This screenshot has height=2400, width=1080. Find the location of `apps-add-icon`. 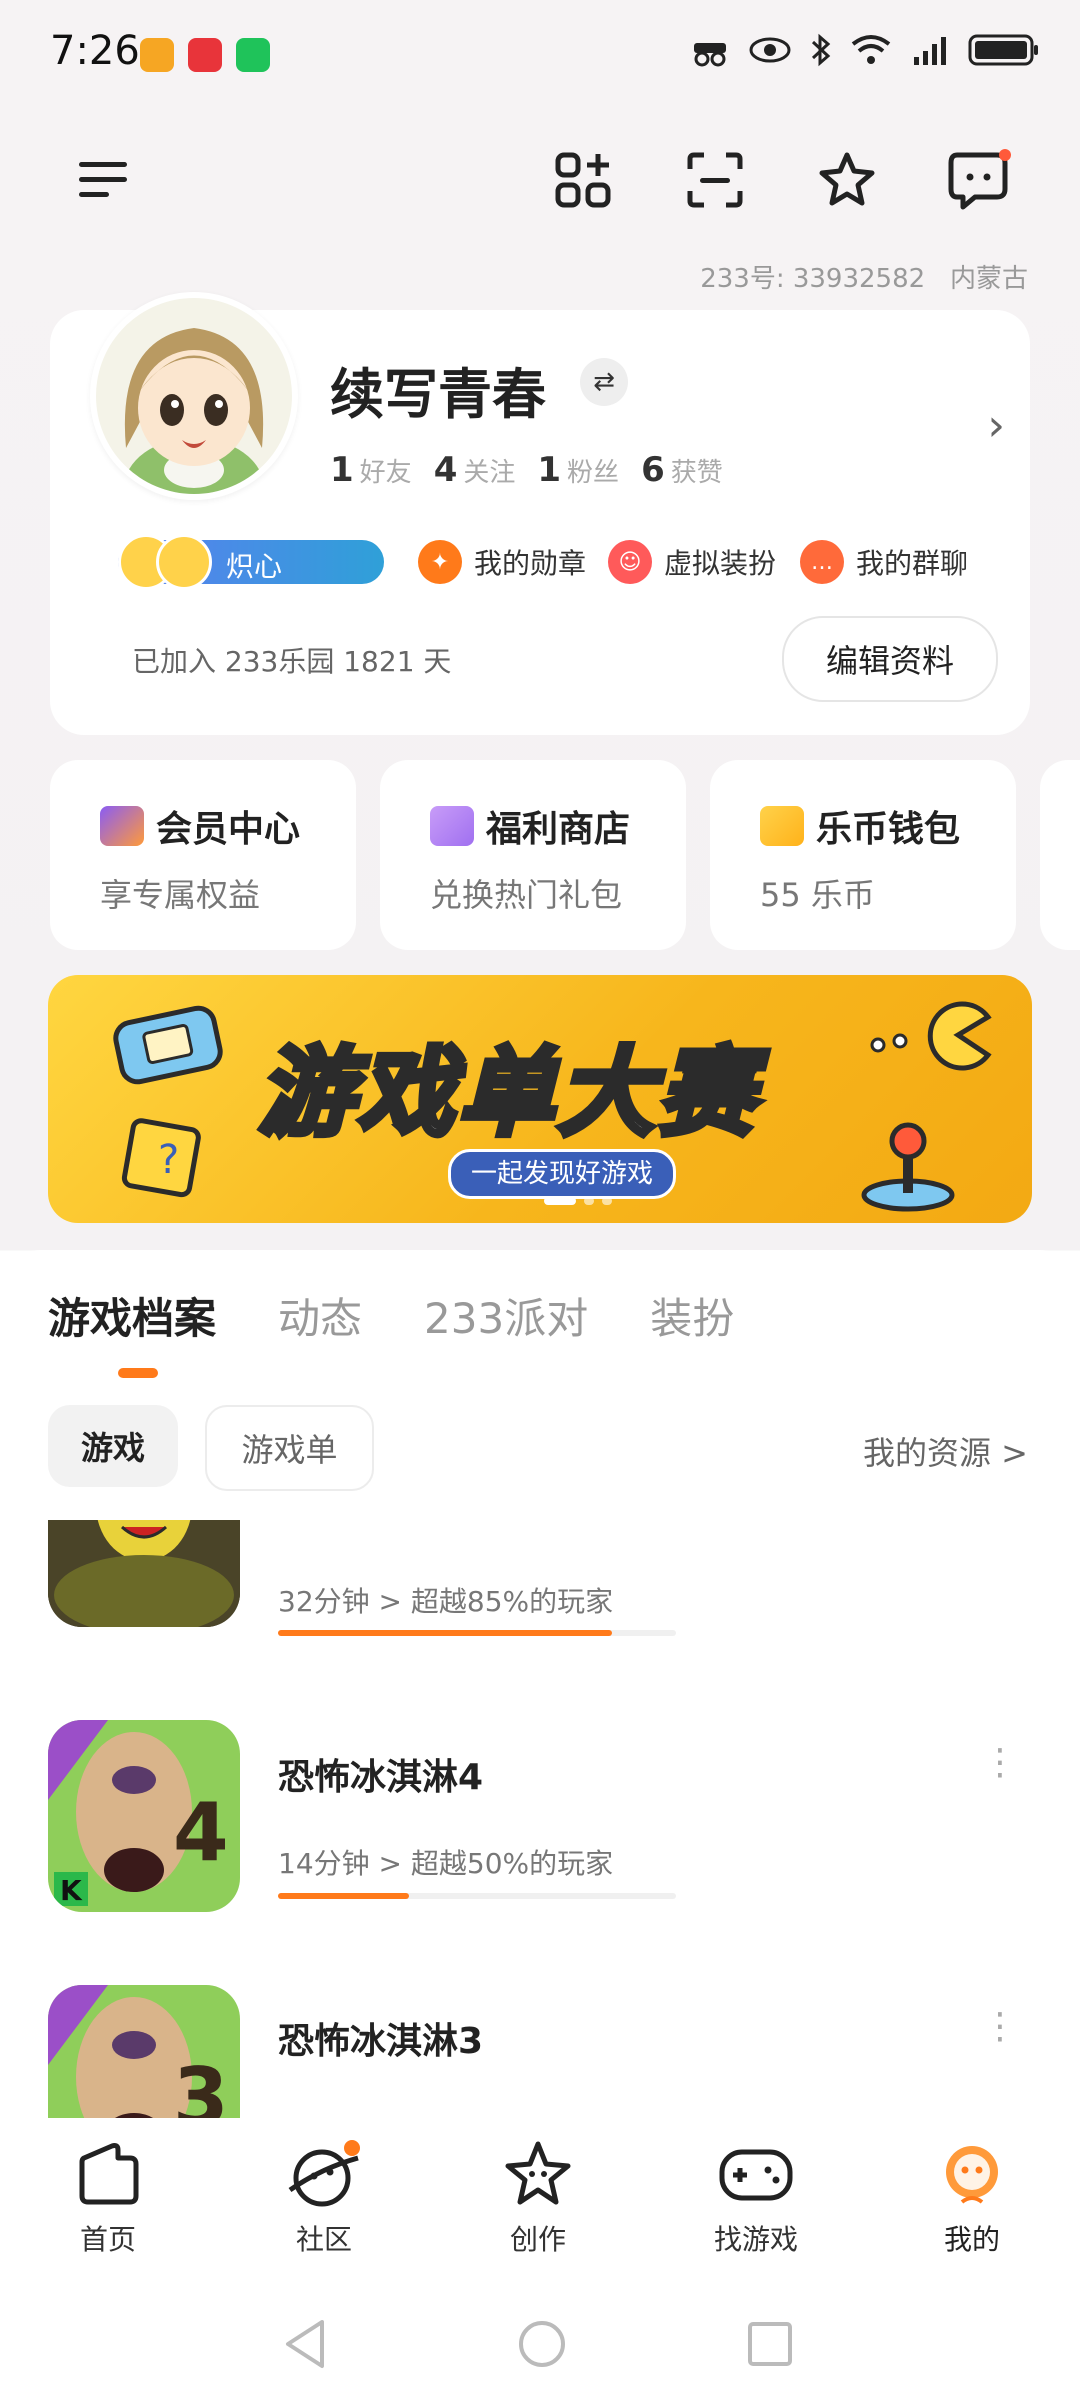

apps-add-icon is located at coordinates (583, 180).